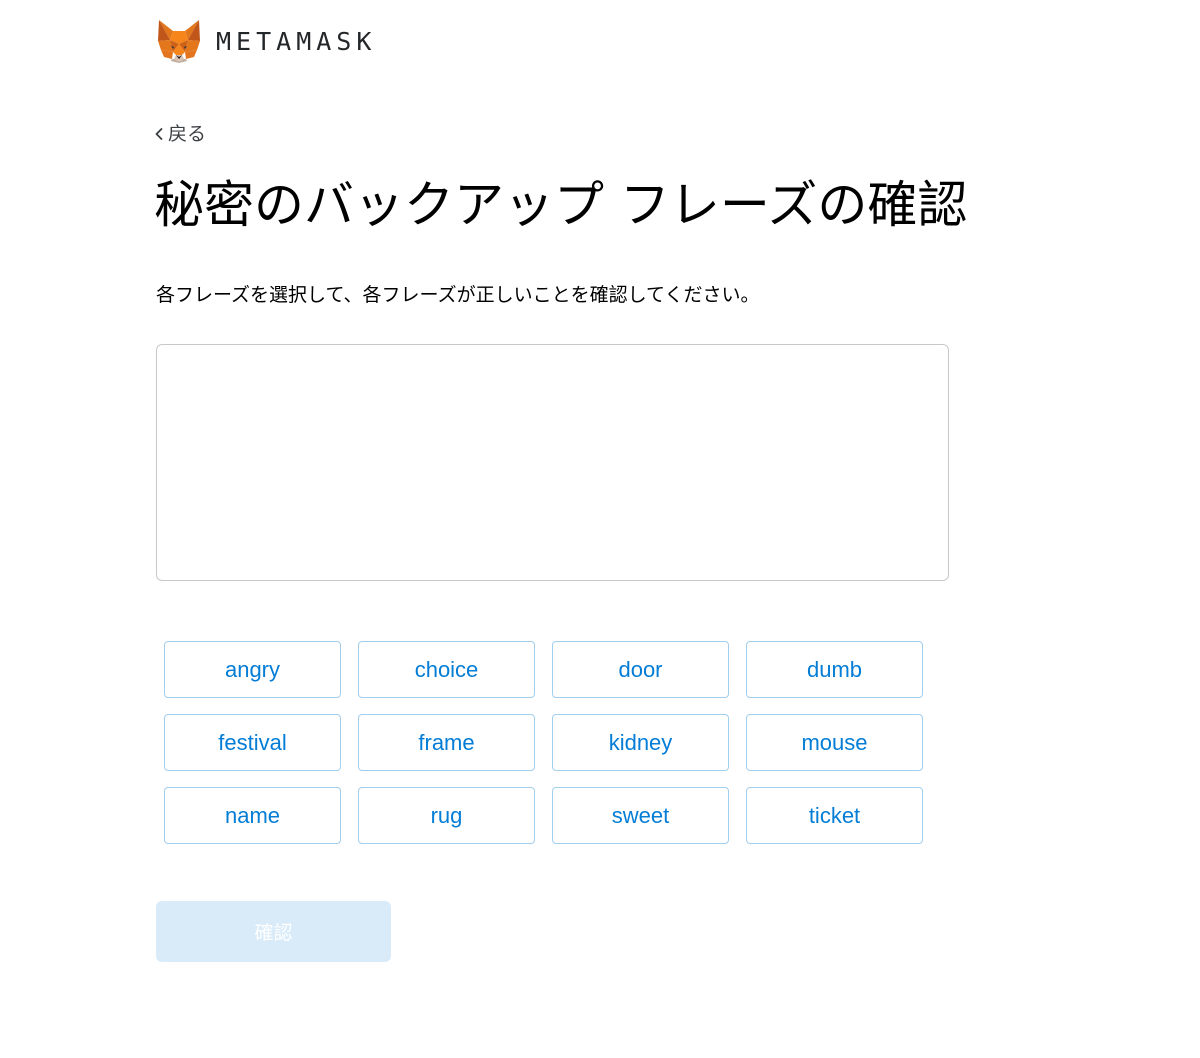 This screenshot has height=1058, width=1200. Describe the element at coordinates (273, 931) in the screenshot. I see `confirm-button: 確認` at that location.